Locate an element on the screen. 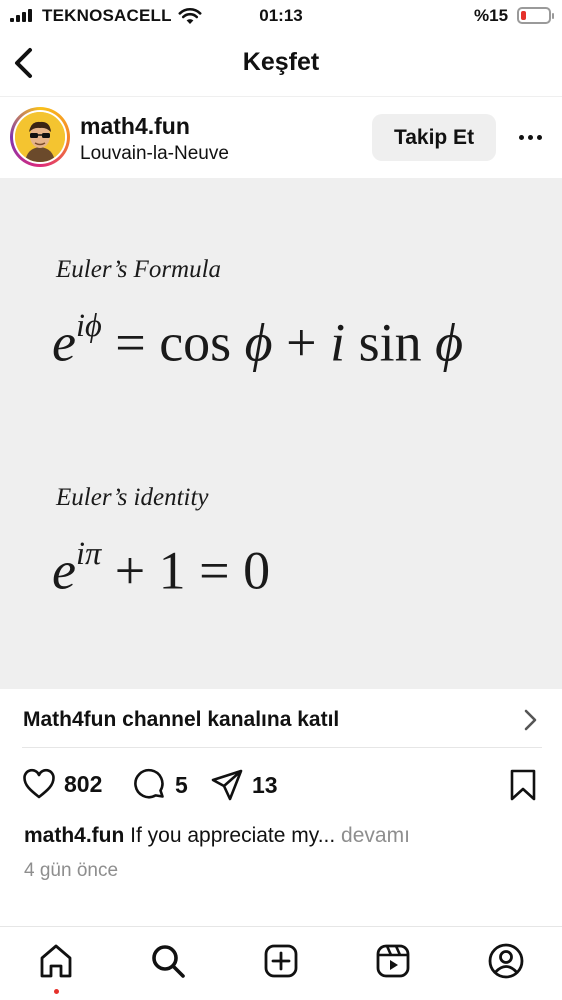 The height and width of the screenshot is (1000, 562). tab-home is located at coordinates (56, 961).